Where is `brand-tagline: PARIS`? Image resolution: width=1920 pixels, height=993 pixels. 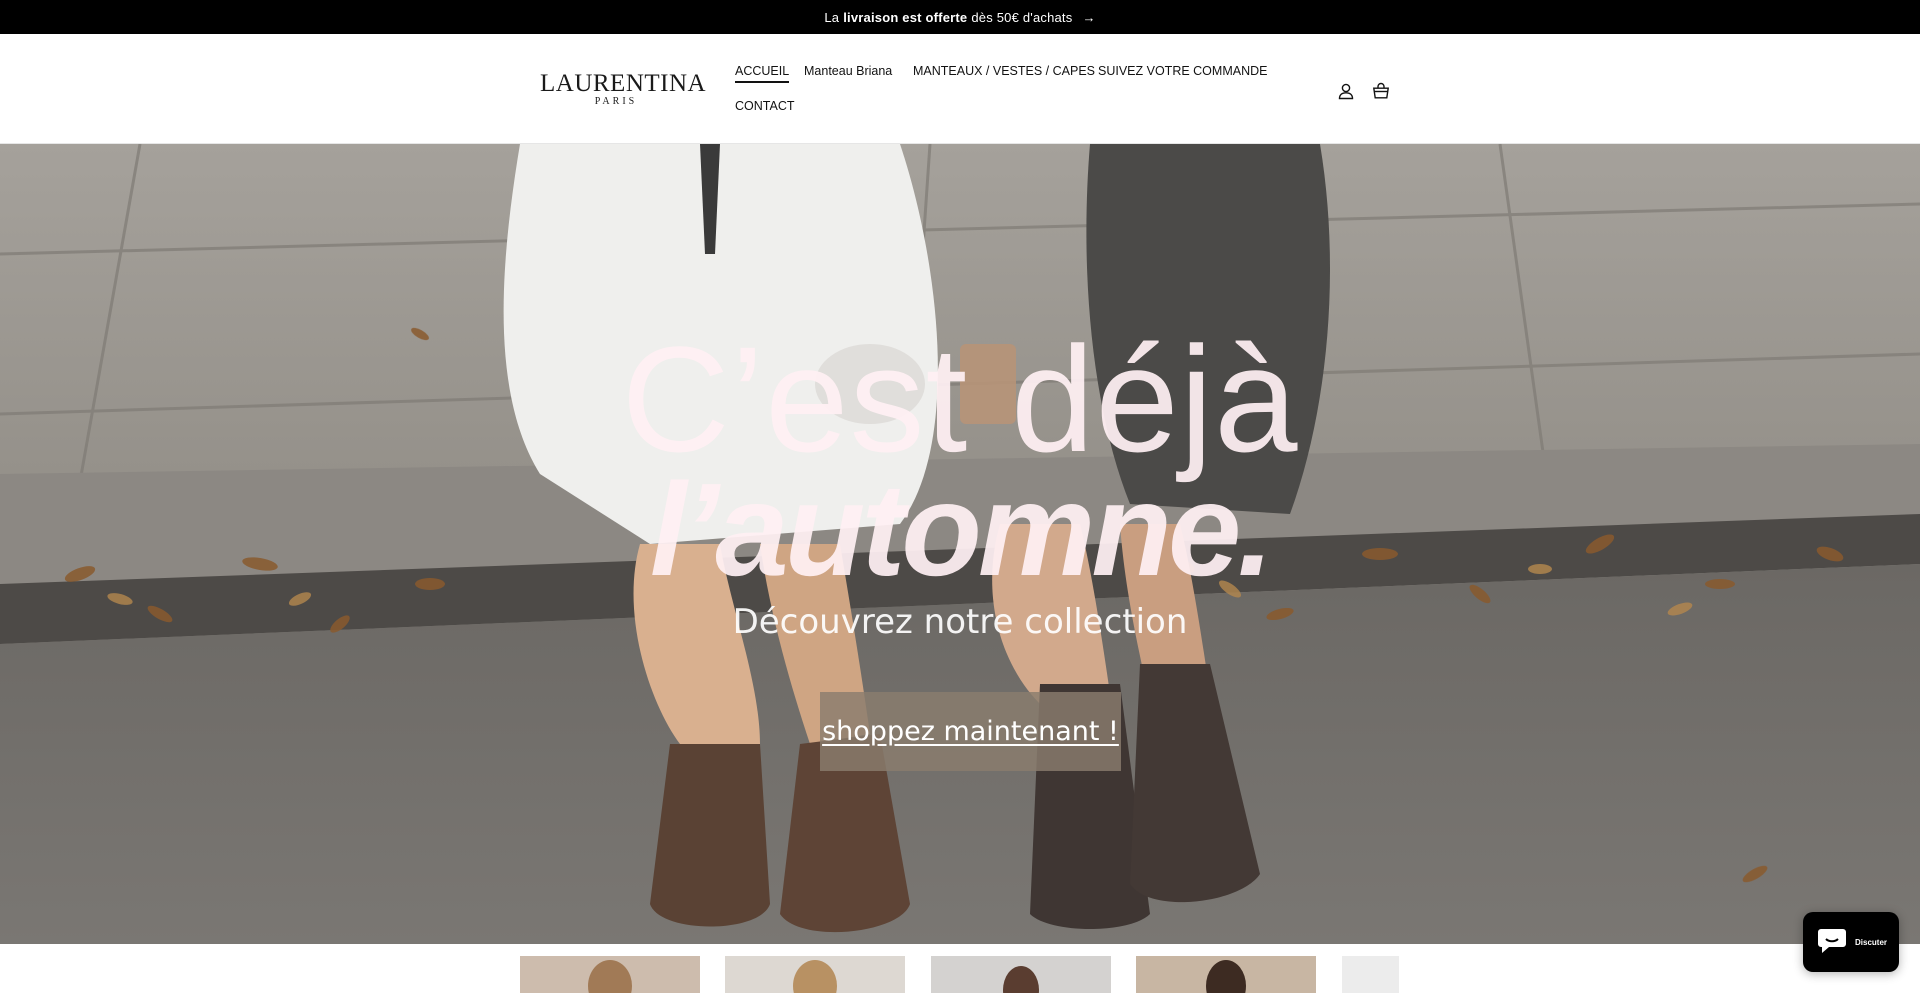 brand-tagline: PARIS is located at coordinates (616, 101).